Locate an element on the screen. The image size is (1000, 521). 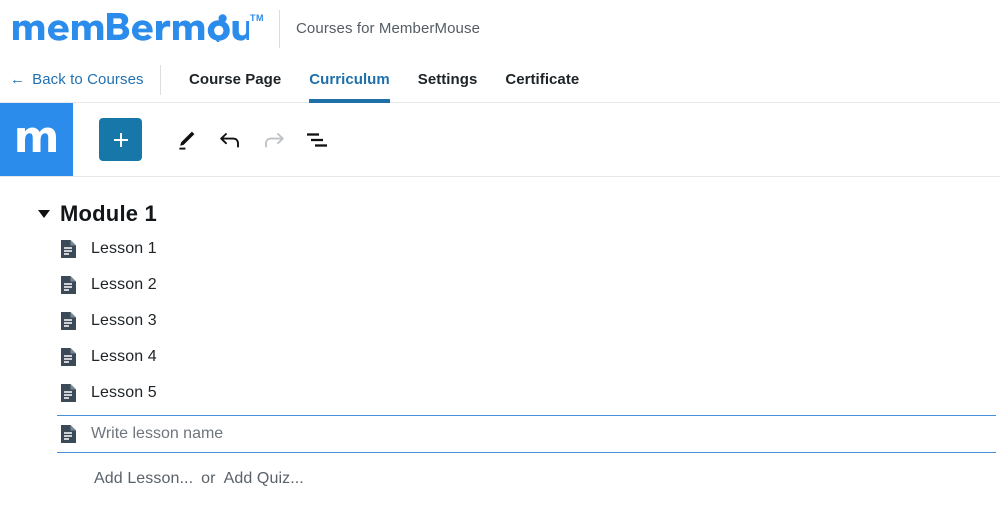
curriculum-toolbar: m is located at coordinates (500, 140).